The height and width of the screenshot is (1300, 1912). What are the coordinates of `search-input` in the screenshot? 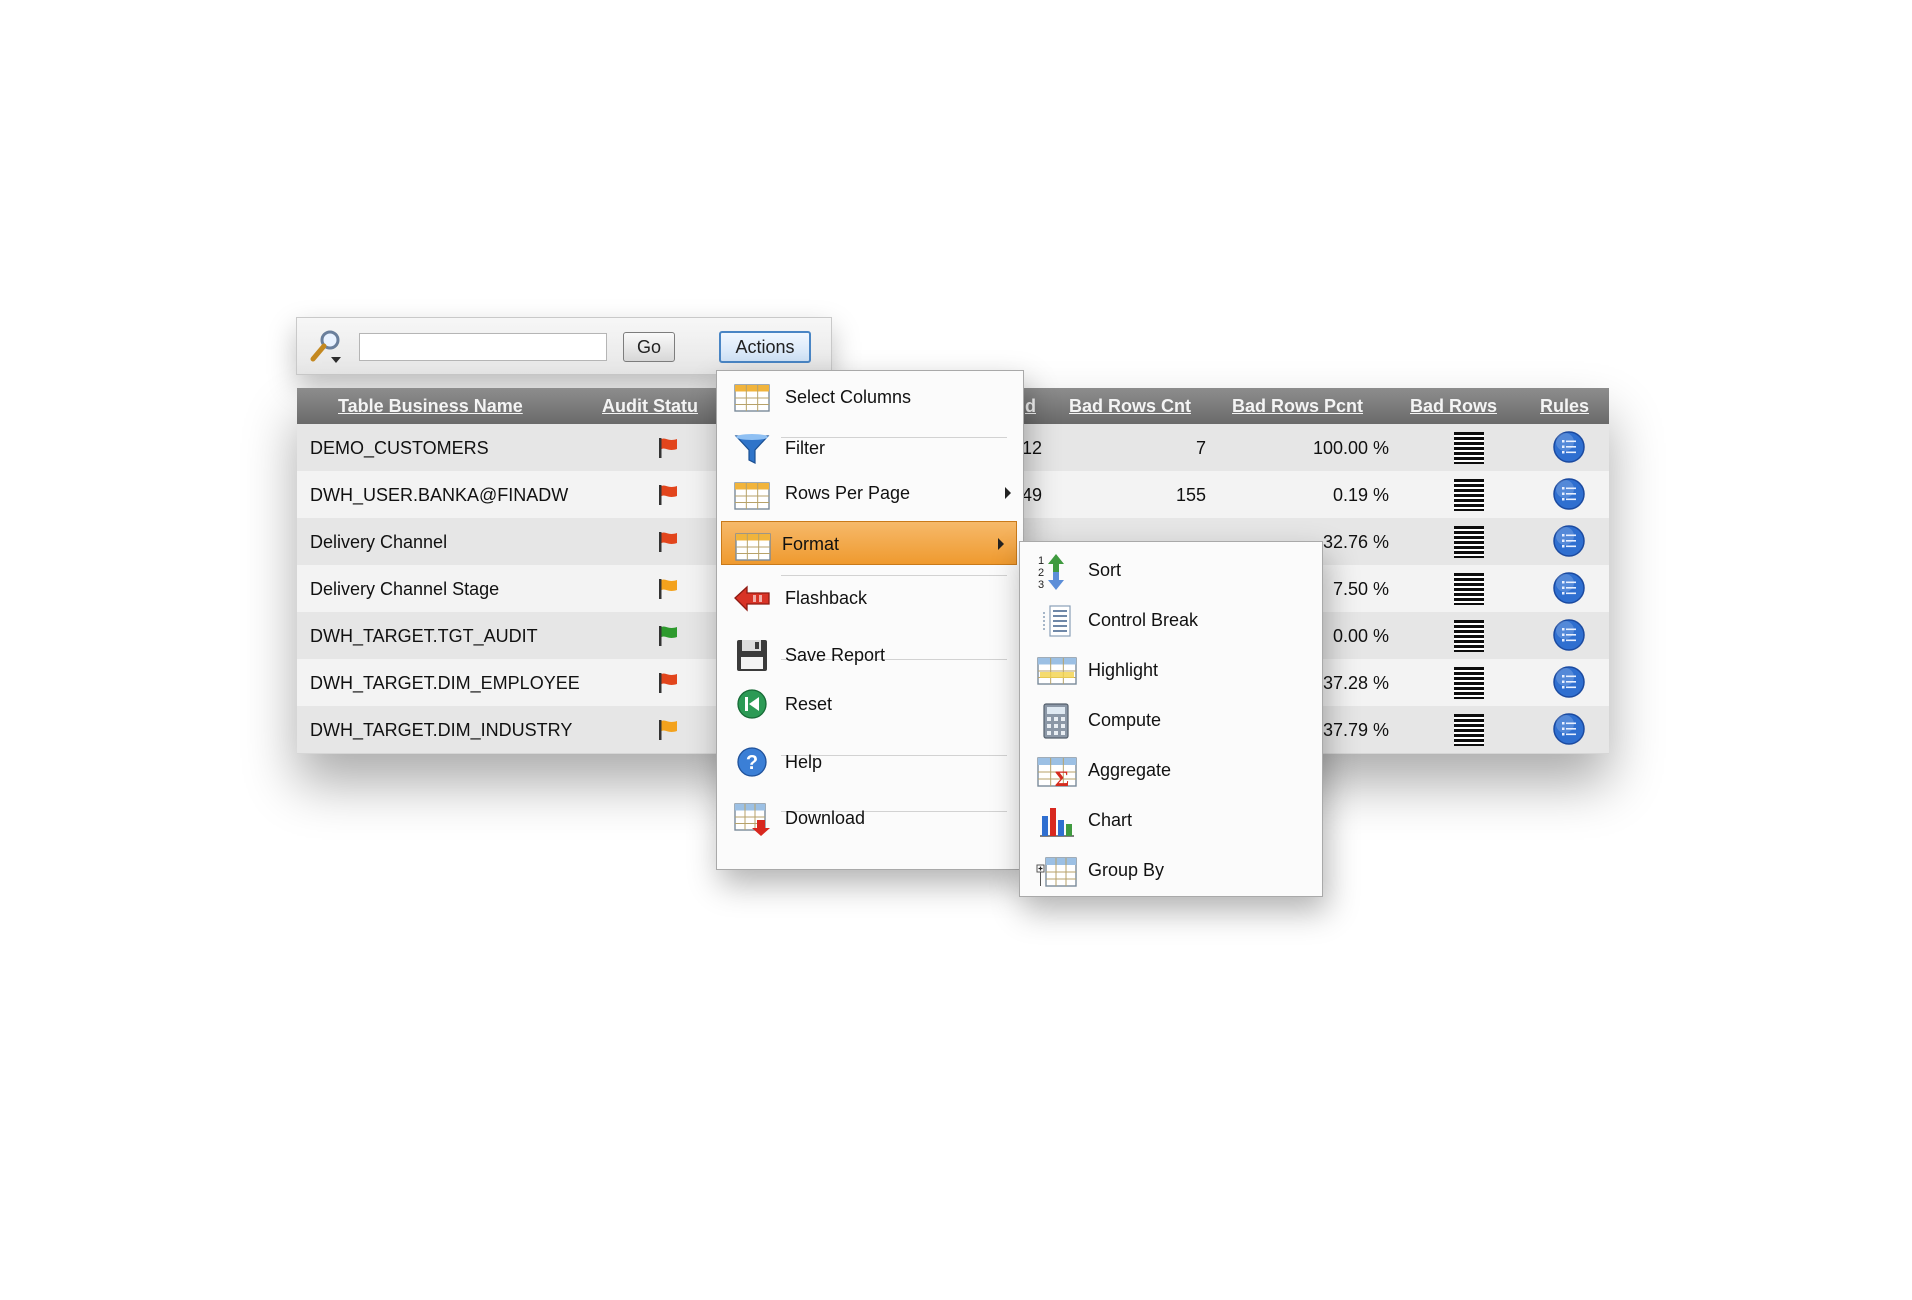 It's located at (483, 347).